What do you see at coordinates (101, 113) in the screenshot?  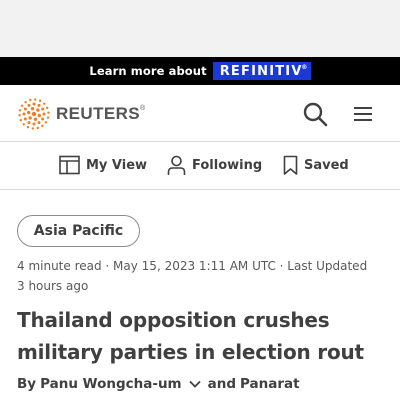 I see `logo-text: REUTERS®` at bounding box center [101, 113].